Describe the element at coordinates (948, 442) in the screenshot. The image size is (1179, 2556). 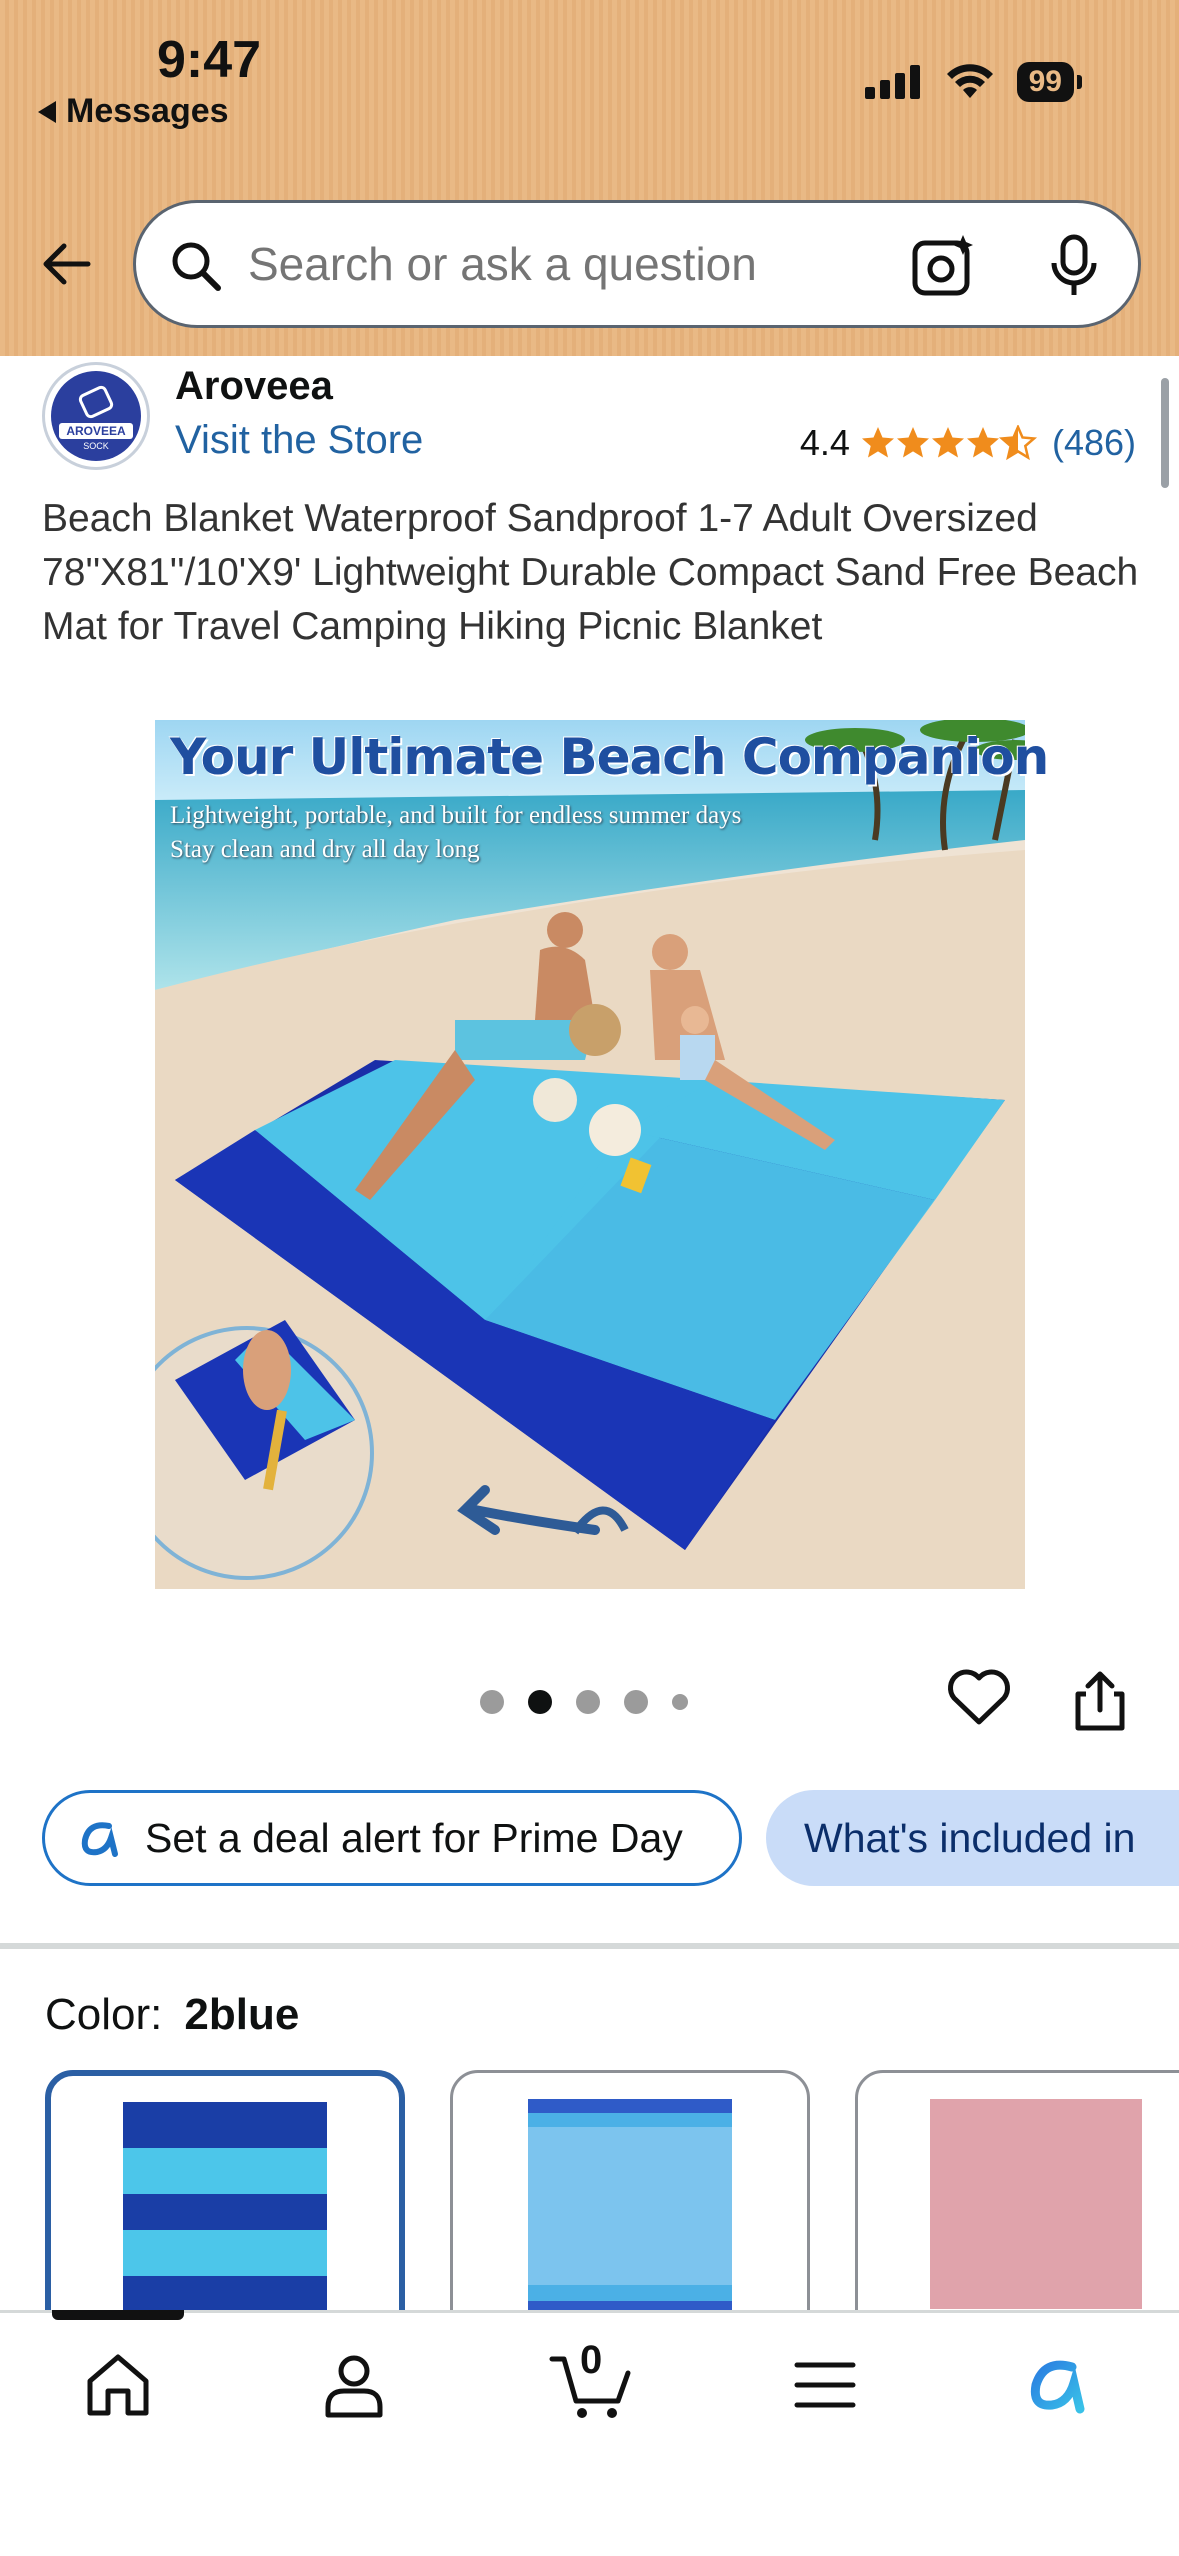
I see `star-rating-icon` at that location.